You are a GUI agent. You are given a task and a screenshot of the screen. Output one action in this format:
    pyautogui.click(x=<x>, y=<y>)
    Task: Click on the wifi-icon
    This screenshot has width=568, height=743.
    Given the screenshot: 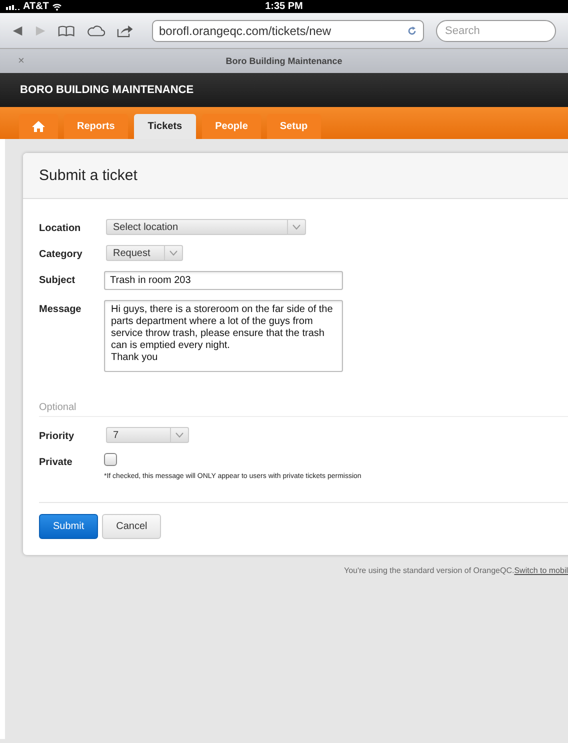 What is the action you would take?
    pyautogui.click(x=57, y=6)
    